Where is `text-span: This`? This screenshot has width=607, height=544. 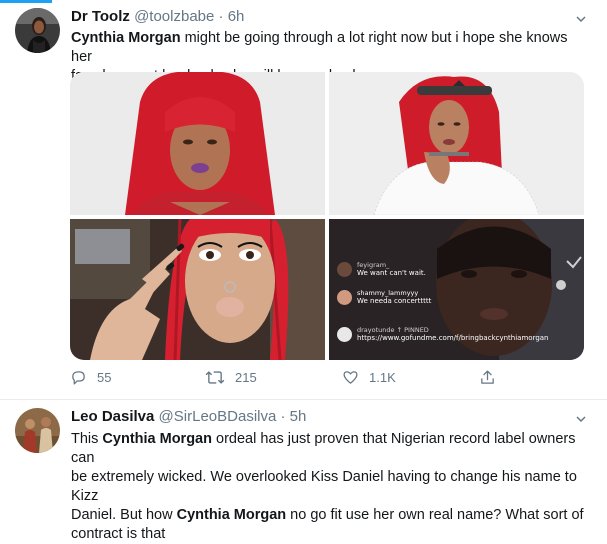
text-span: This is located at coordinates (87, 439).